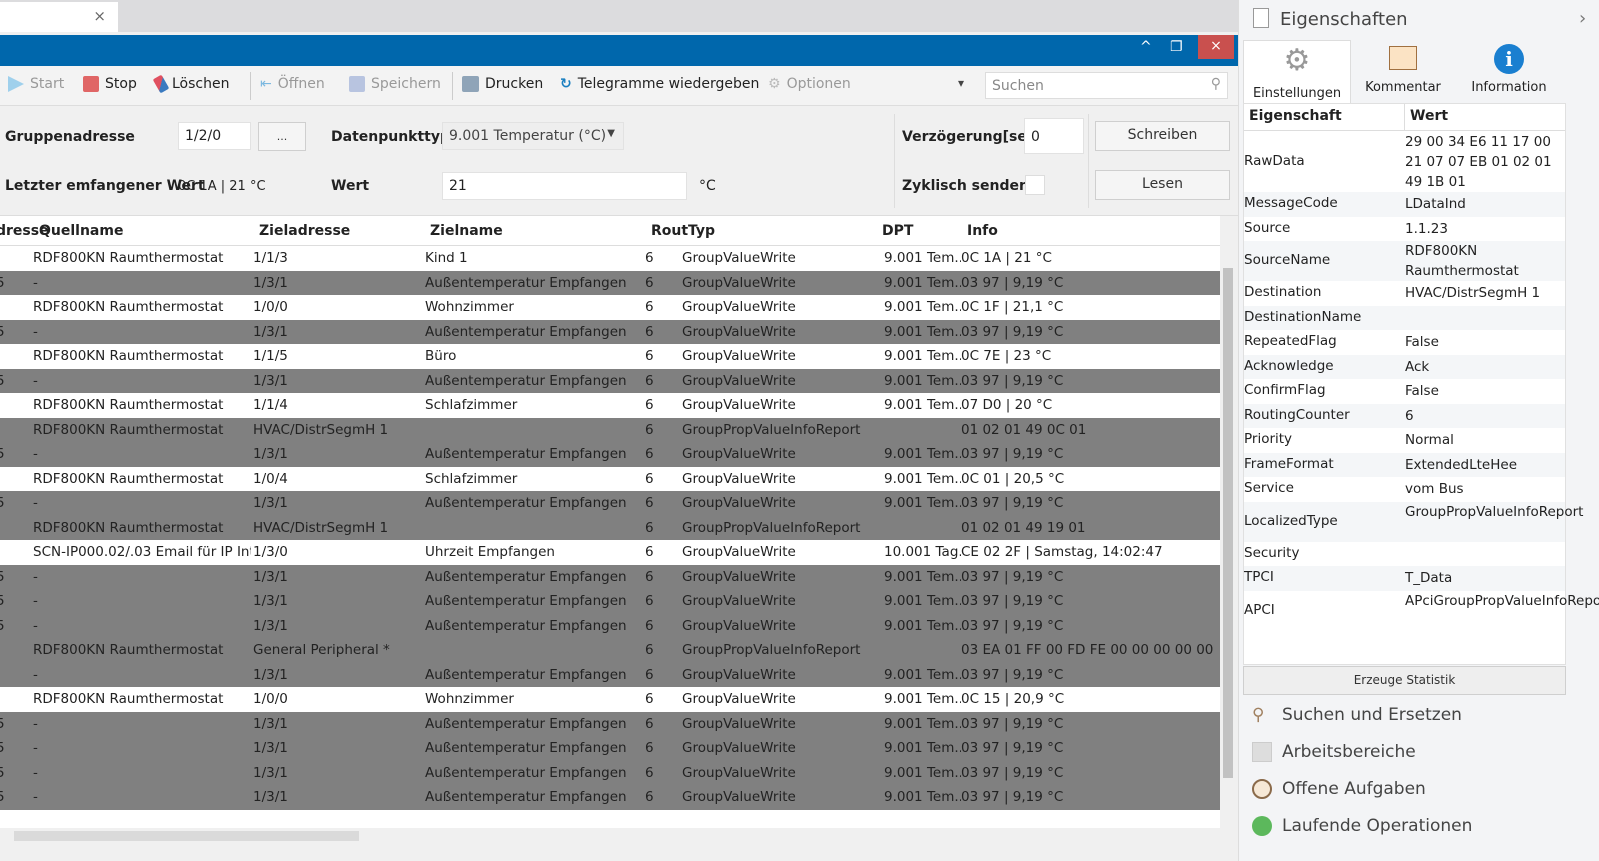 This screenshot has height=861, width=1599. I want to click on property-row: Acknowledge Ack, so click(1404, 366).